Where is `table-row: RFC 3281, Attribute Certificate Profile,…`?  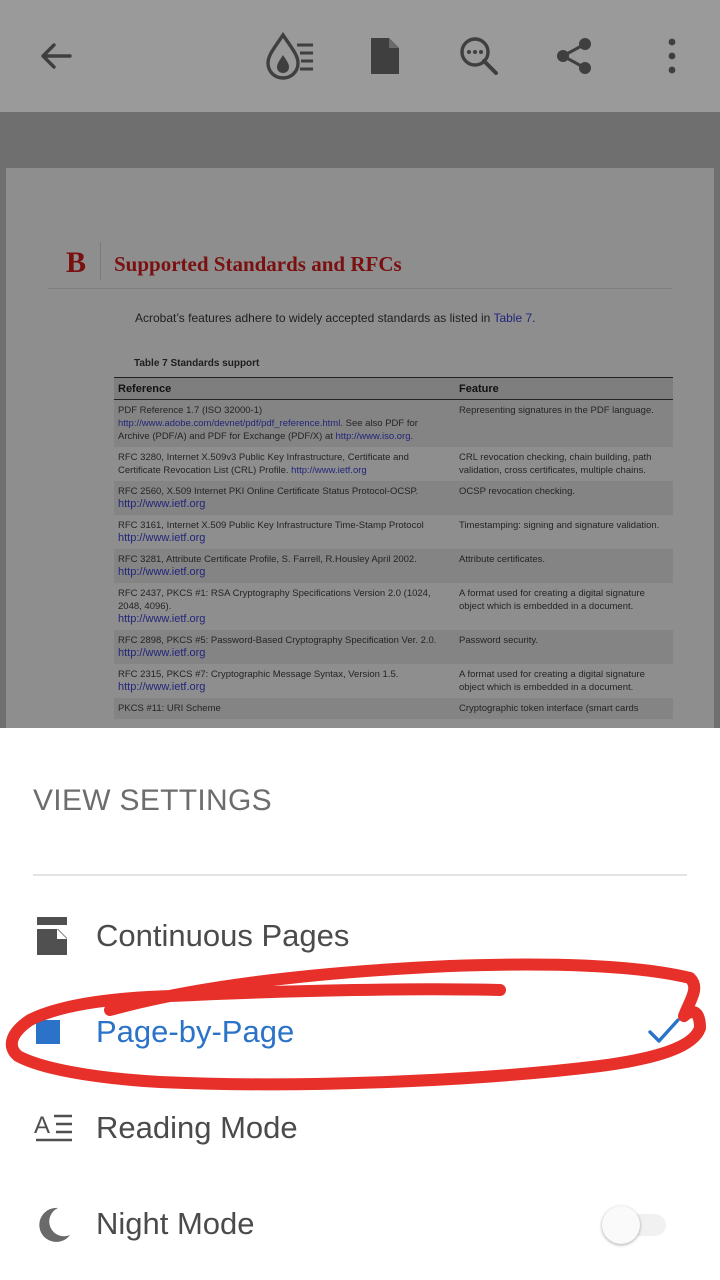 table-row: RFC 3281, Attribute Certificate Profile,… is located at coordinates (393, 566).